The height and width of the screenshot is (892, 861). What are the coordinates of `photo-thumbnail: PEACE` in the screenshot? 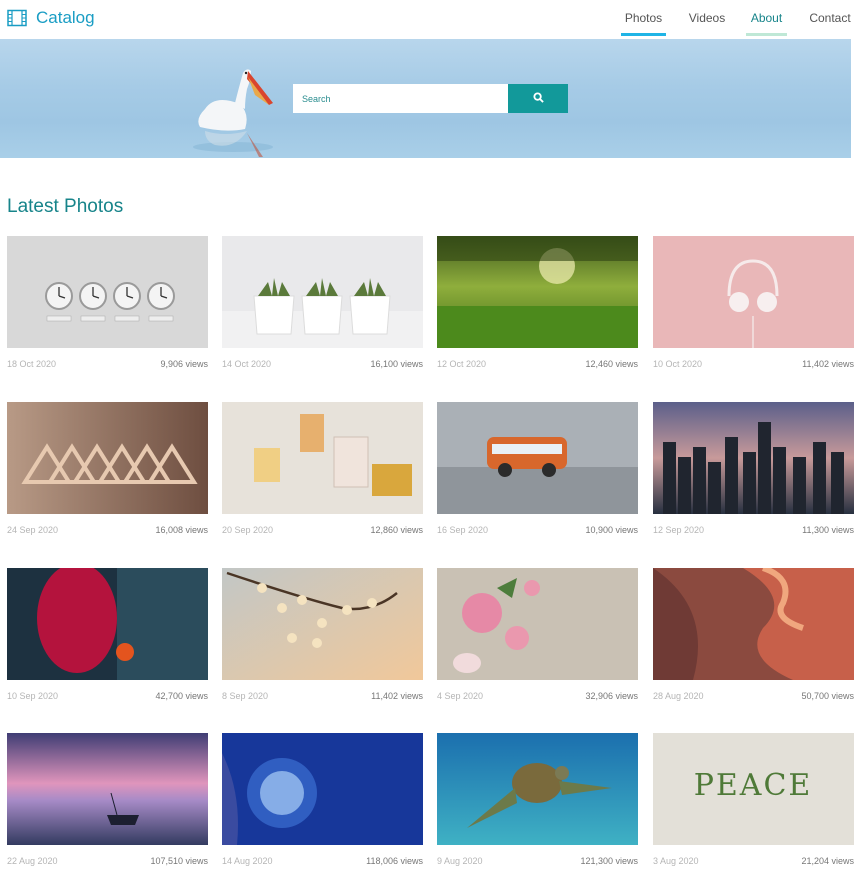 It's located at (753, 789).